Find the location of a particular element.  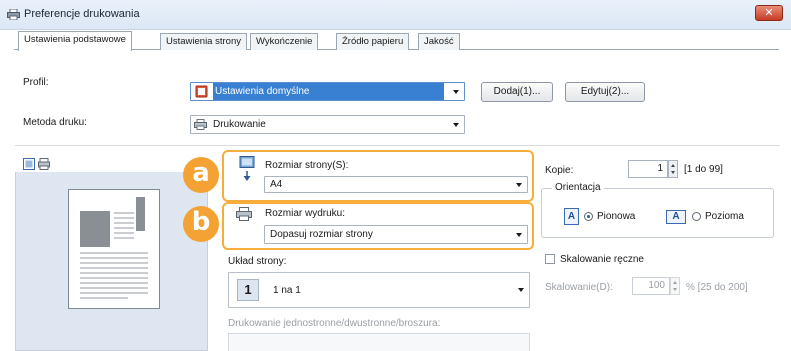

scaling-input: 100 is located at coordinates (651, 286).